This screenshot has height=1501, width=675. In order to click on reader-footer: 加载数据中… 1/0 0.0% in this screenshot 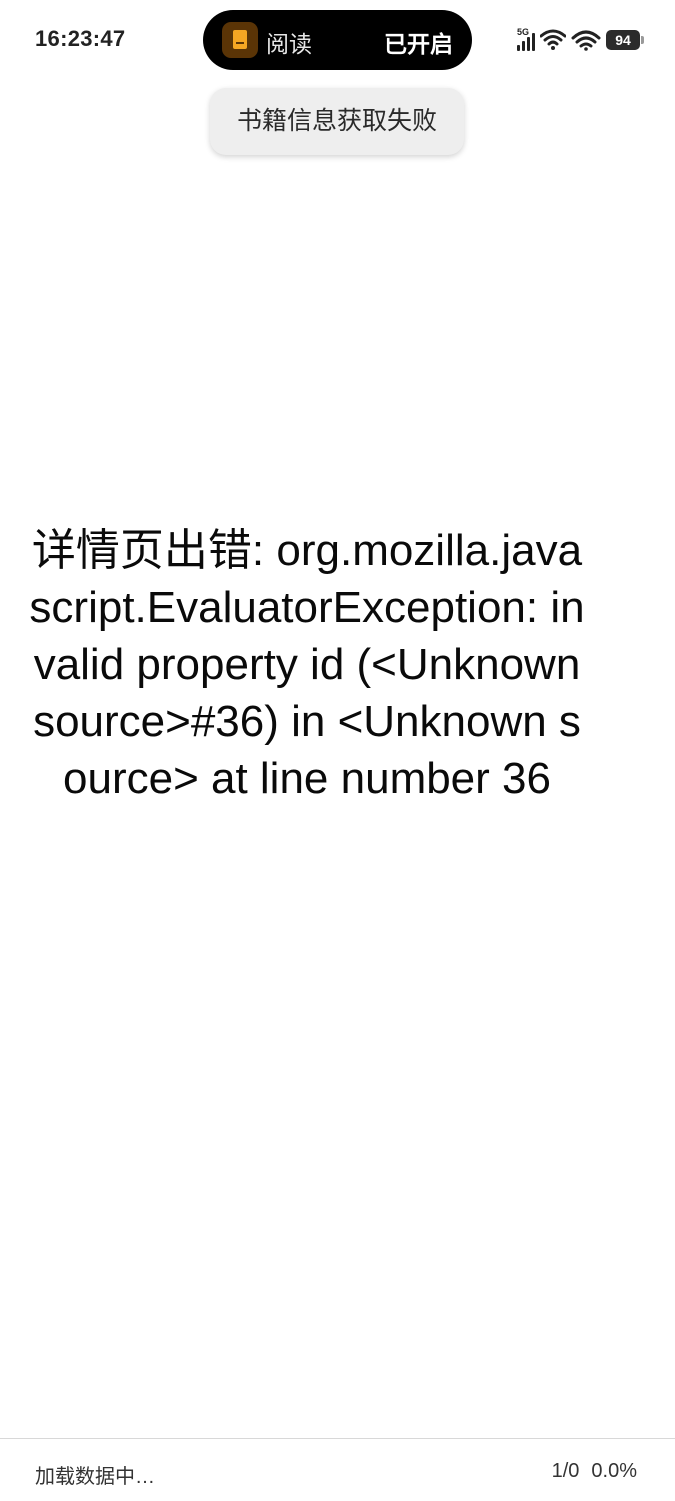, I will do `click(337, 1469)`.